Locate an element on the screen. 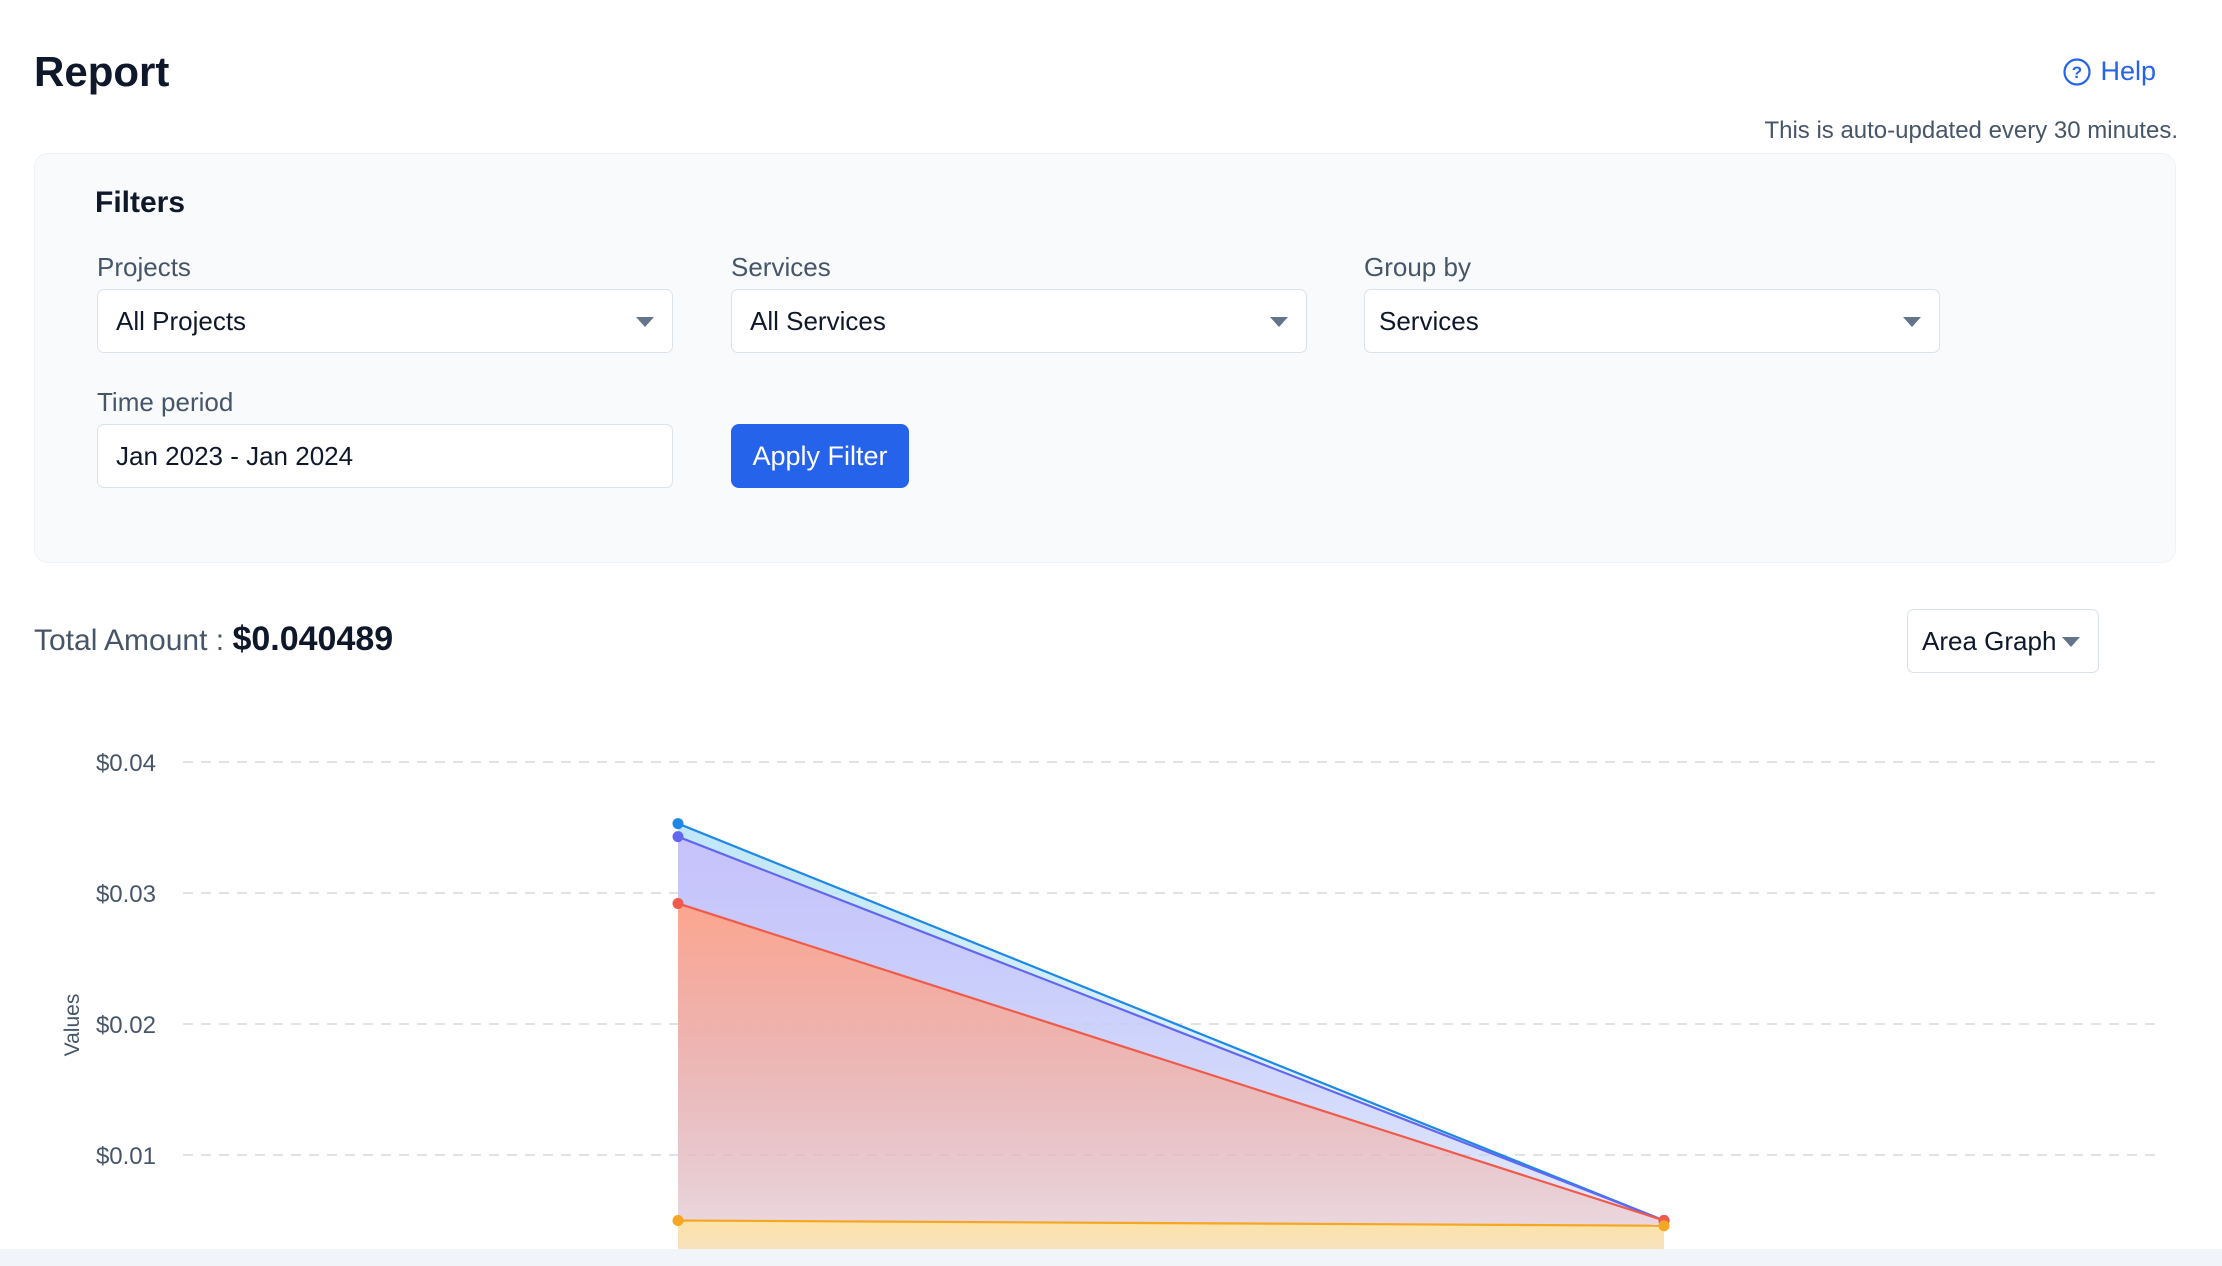 The image size is (2222, 1266). chart-type-value: Area Graph is located at coordinates (1989, 640).